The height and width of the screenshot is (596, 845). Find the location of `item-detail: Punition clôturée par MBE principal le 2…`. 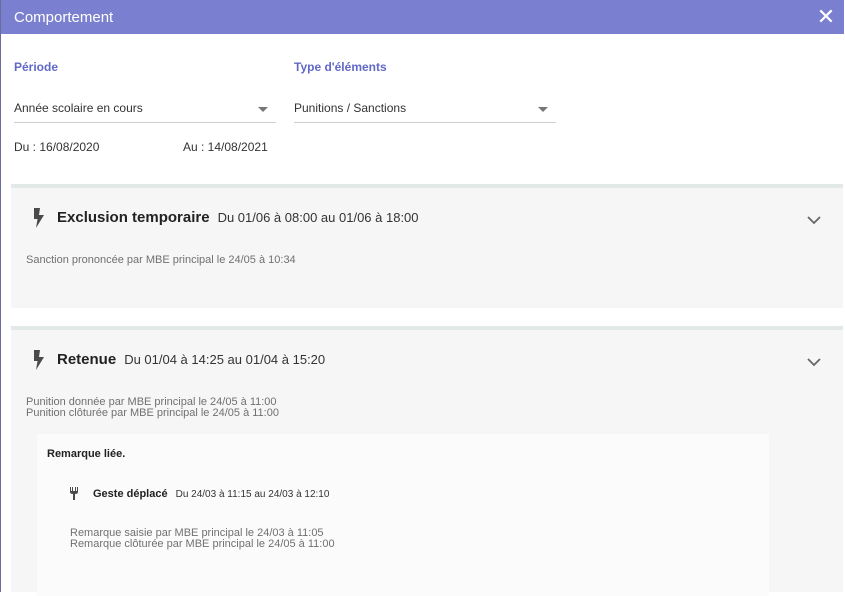

item-detail: Punition clôturée par MBE principal le 2… is located at coordinates (152, 413).